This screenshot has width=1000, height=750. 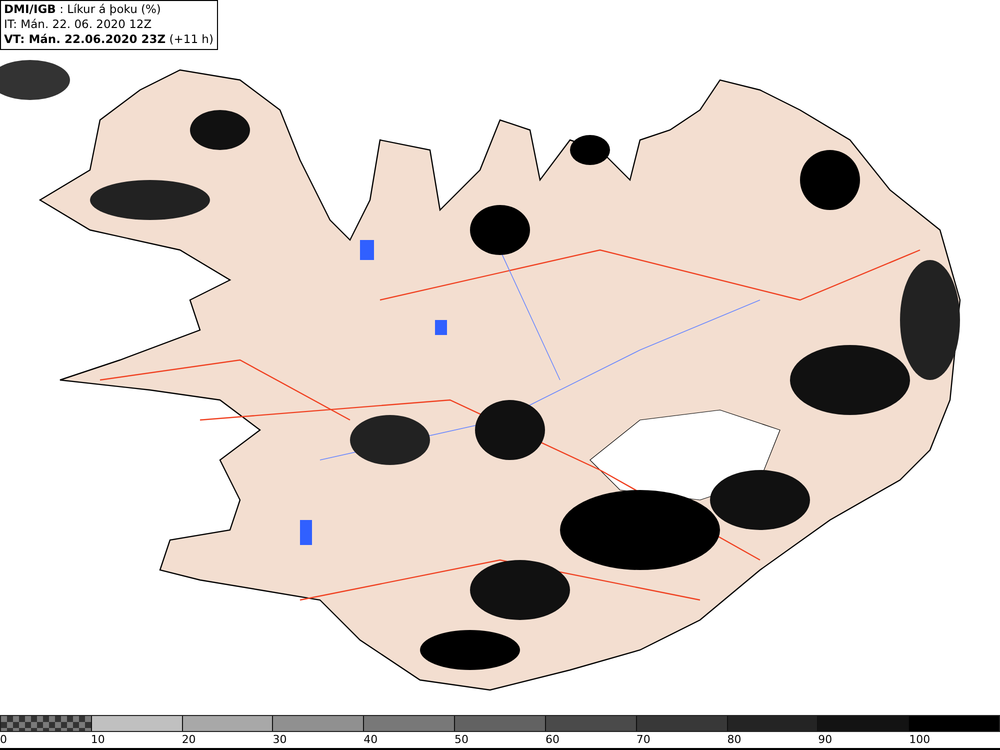 I want to click on scale-label: 100, so click(x=919, y=739).